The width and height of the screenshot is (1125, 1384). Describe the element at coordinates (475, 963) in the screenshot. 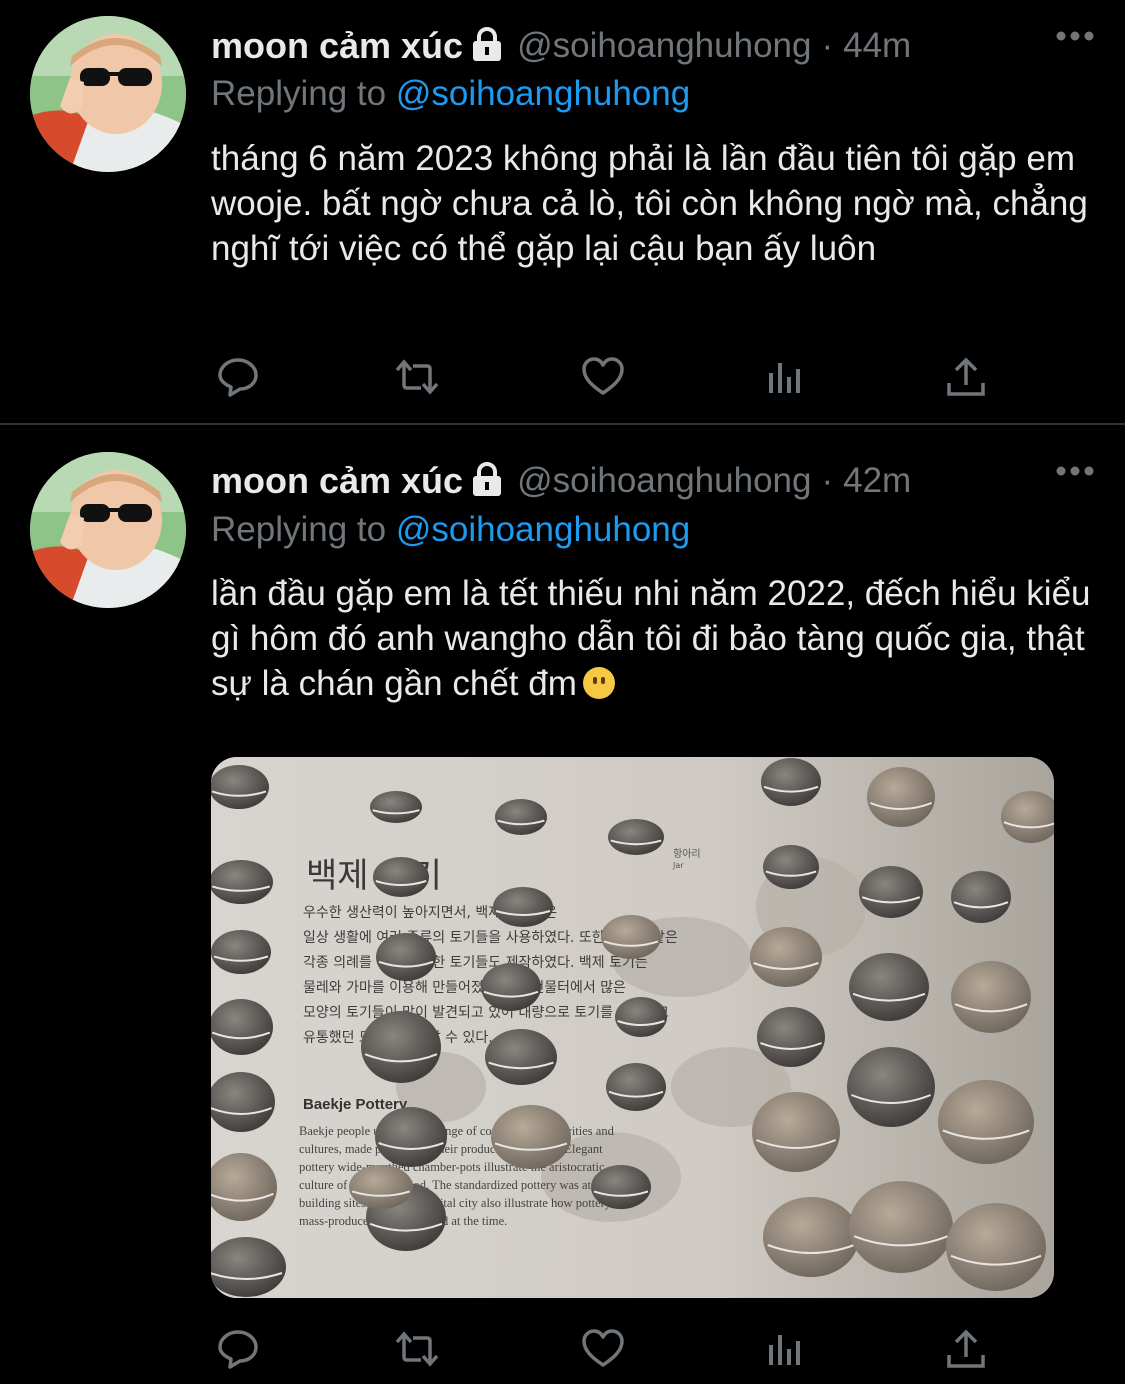

I see `photo-ko-line: 각종 의례를 위한 특수한 토기들도 제작하였다. 백제 토기는` at that location.